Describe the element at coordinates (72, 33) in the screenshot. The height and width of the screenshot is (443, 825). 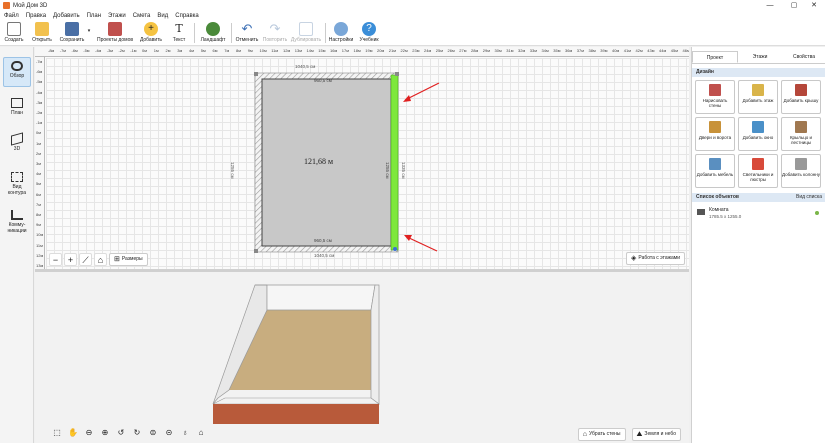
I see `save-button: Сохранить` at that location.